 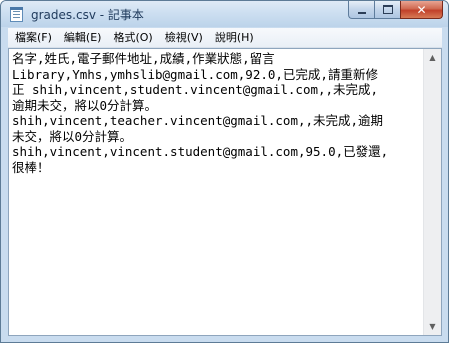 I want to click on menu-view: 檢視(V), so click(x=184, y=37).